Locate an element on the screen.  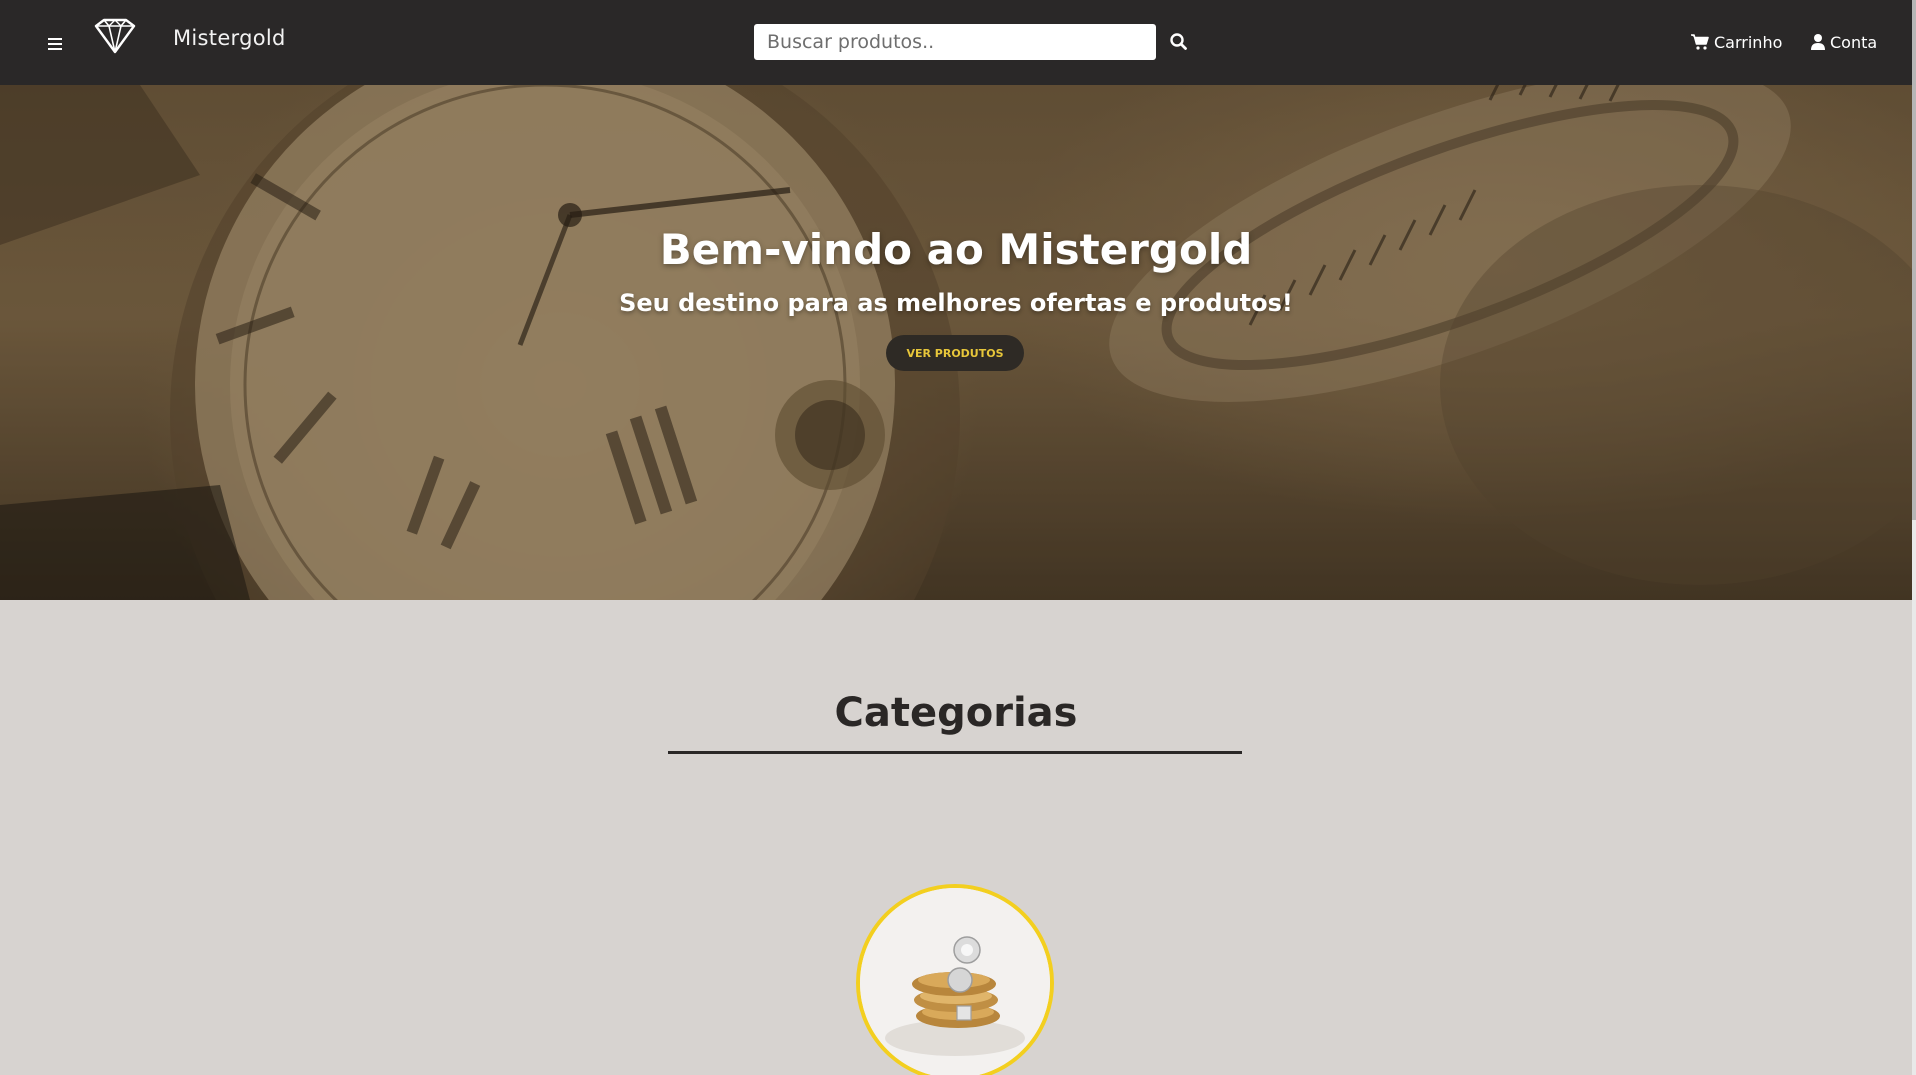
cart-link: Carrinho is located at coordinates (1736, 42).